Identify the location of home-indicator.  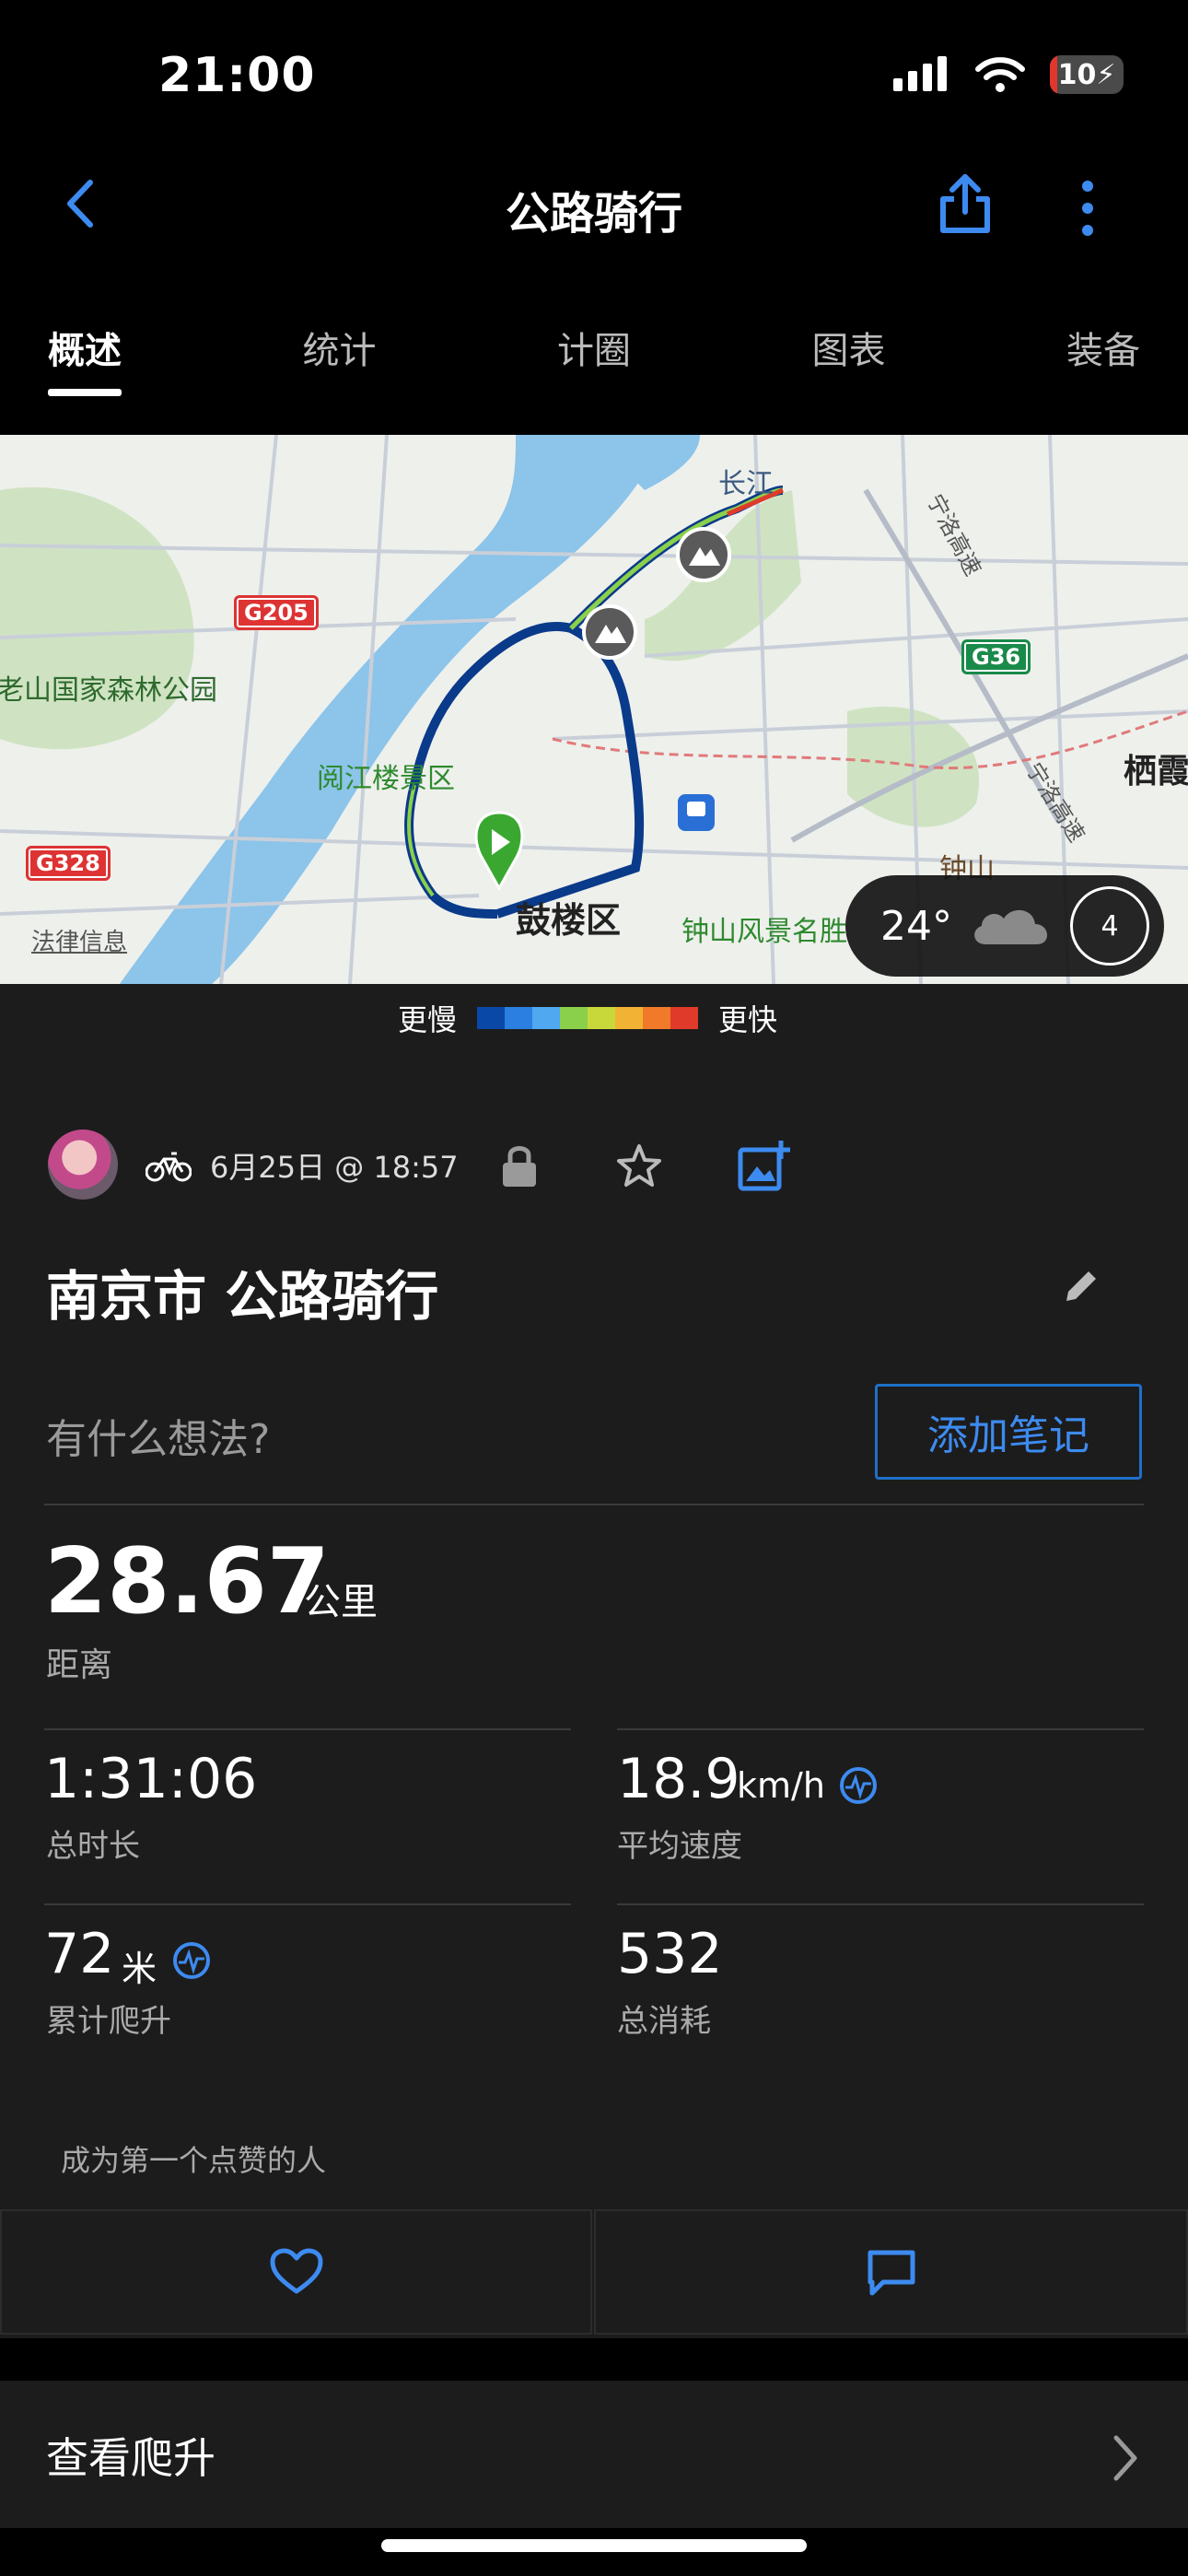
(594, 2545).